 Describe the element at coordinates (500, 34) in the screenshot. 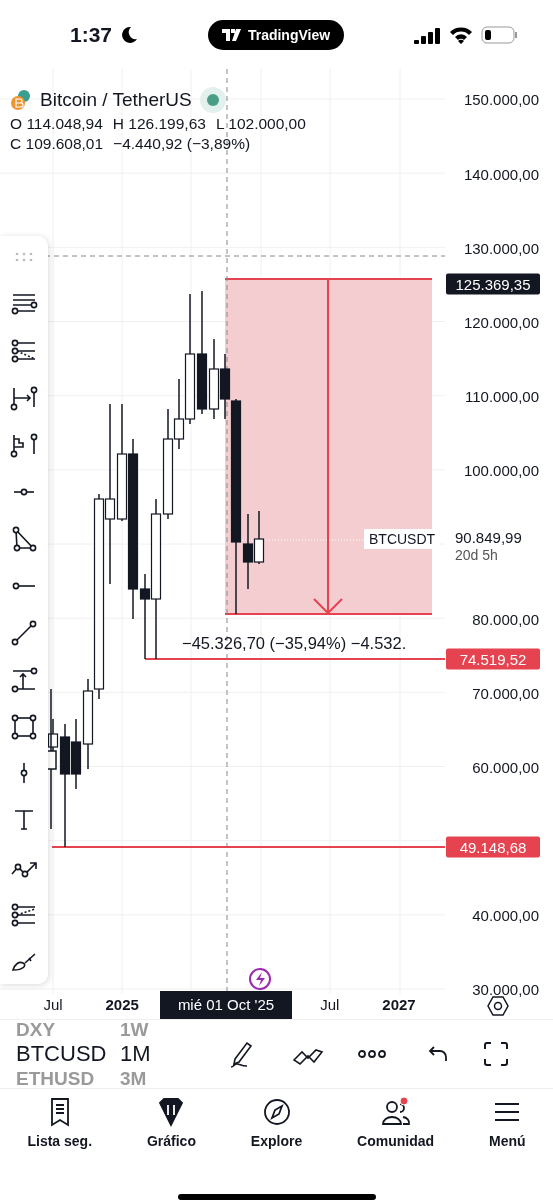

I see `battery-icon` at that location.